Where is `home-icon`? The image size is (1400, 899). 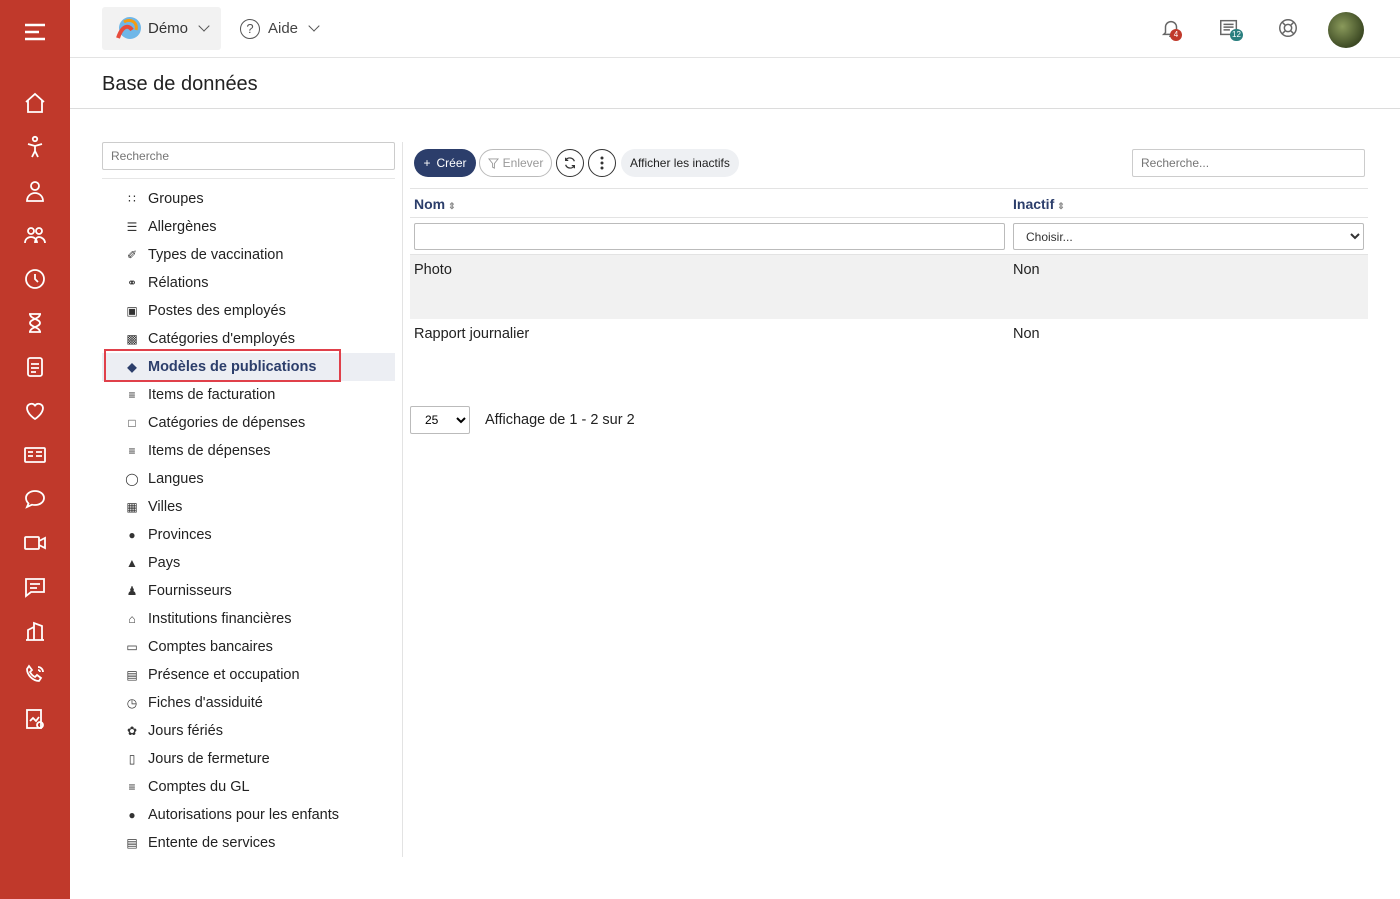 home-icon is located at coordinates (35, 103).